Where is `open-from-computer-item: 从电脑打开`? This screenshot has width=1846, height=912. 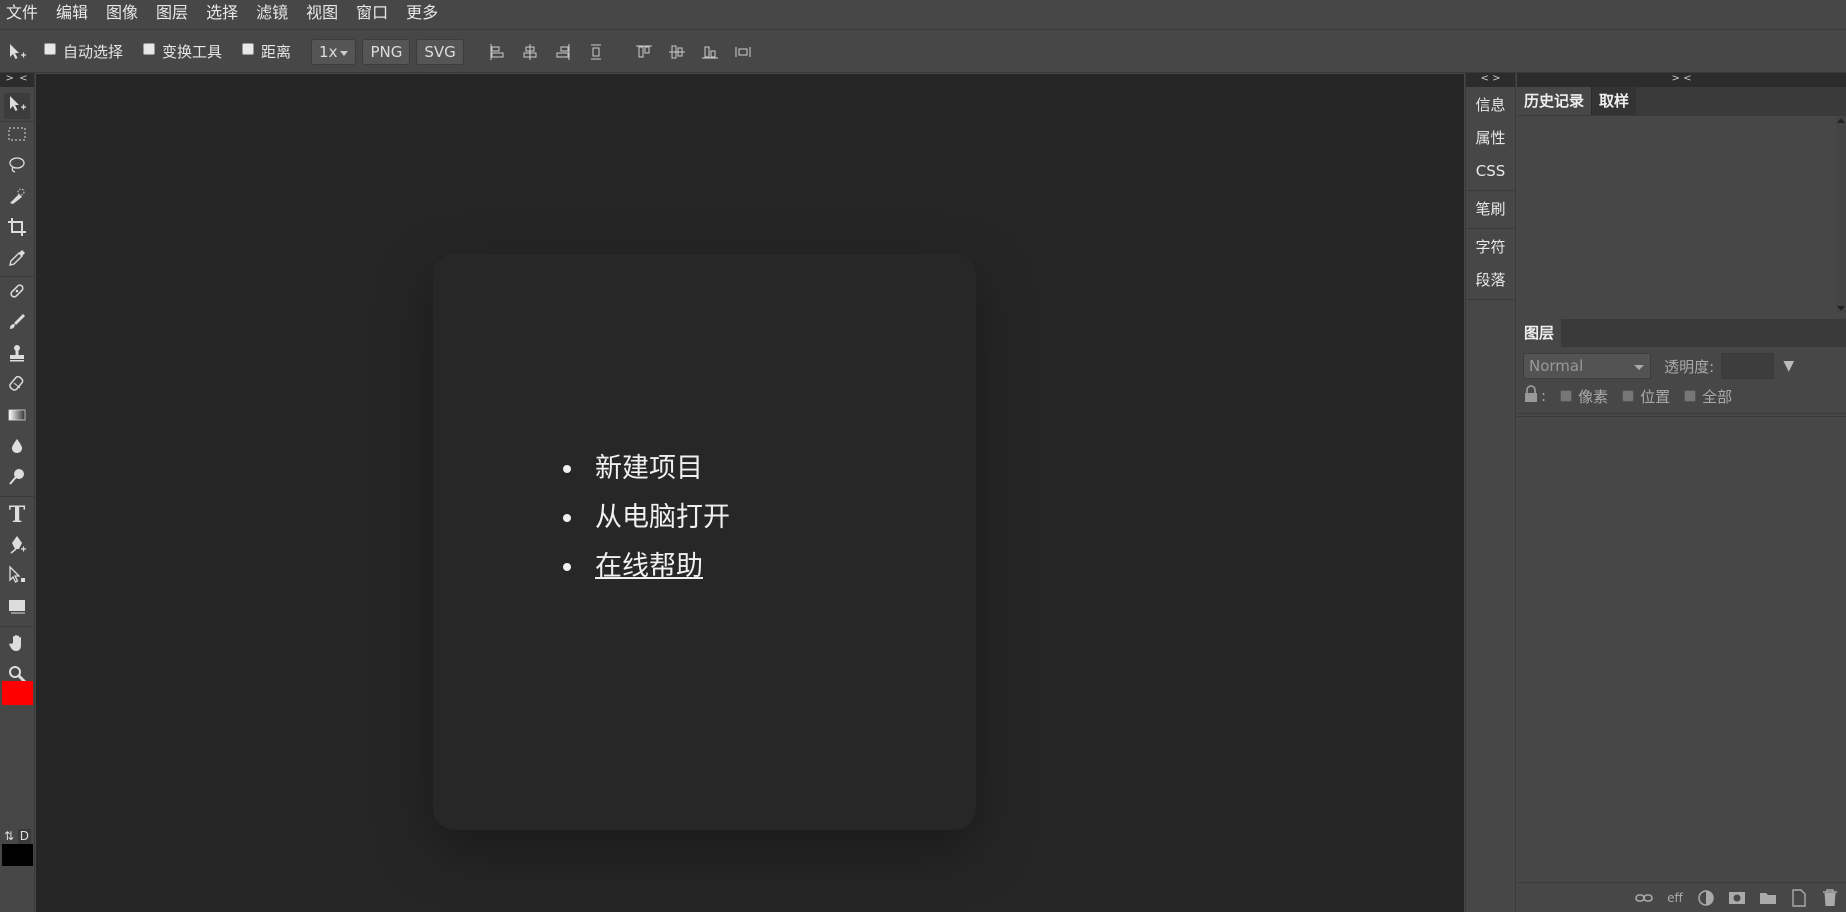
open-from-computer-item: 从电脑打开 is located at coordinates (646, 517).